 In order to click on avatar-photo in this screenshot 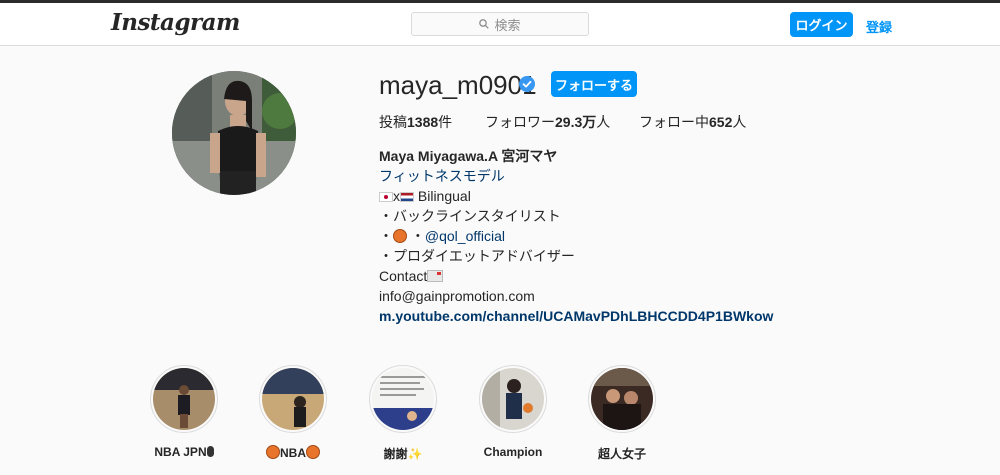, I will do `click(234, 133)`.